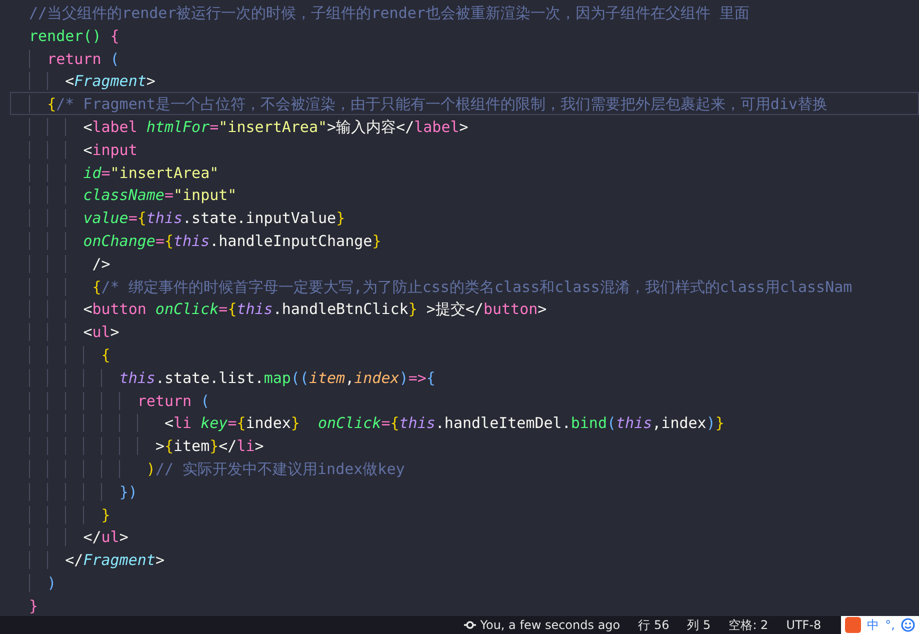 The height and width of the screenshot is (634, 919). What do you see at coordinates (804, 625) in the screenshot?
I see `status-item: UTF-8` at bounding box center [804, 625].